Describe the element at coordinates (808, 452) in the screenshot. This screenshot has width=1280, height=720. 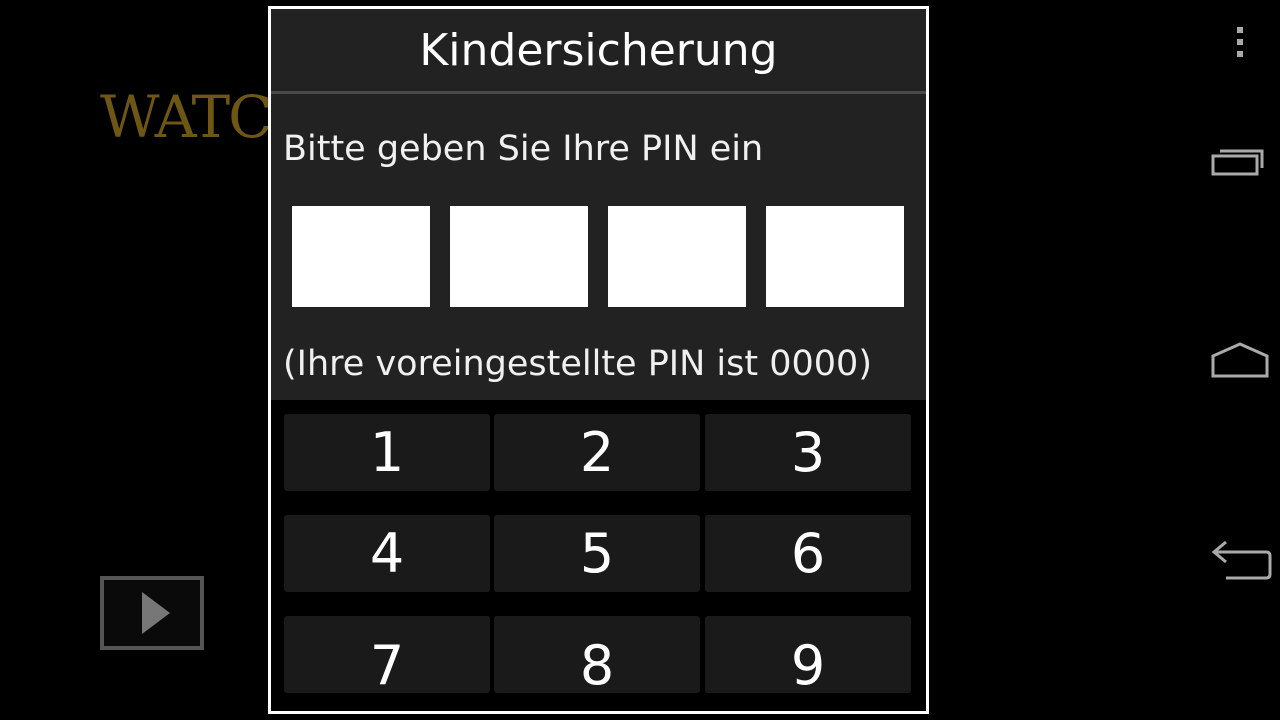
I see `key-3: 3` at that location.